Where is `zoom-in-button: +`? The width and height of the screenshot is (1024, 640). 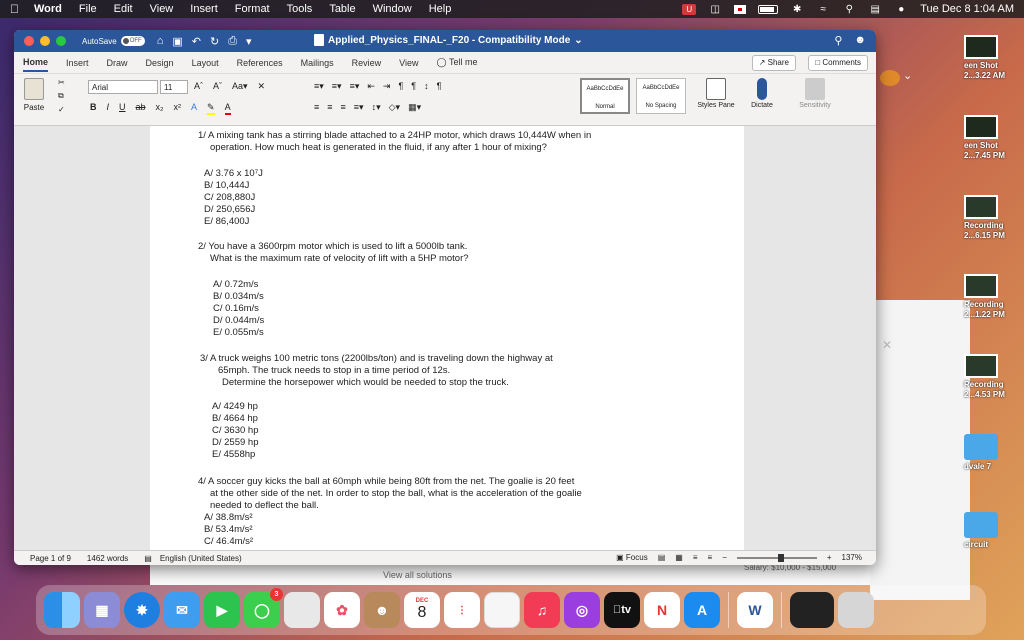
zoom-in-button: + is located at coordinates (829, 557).